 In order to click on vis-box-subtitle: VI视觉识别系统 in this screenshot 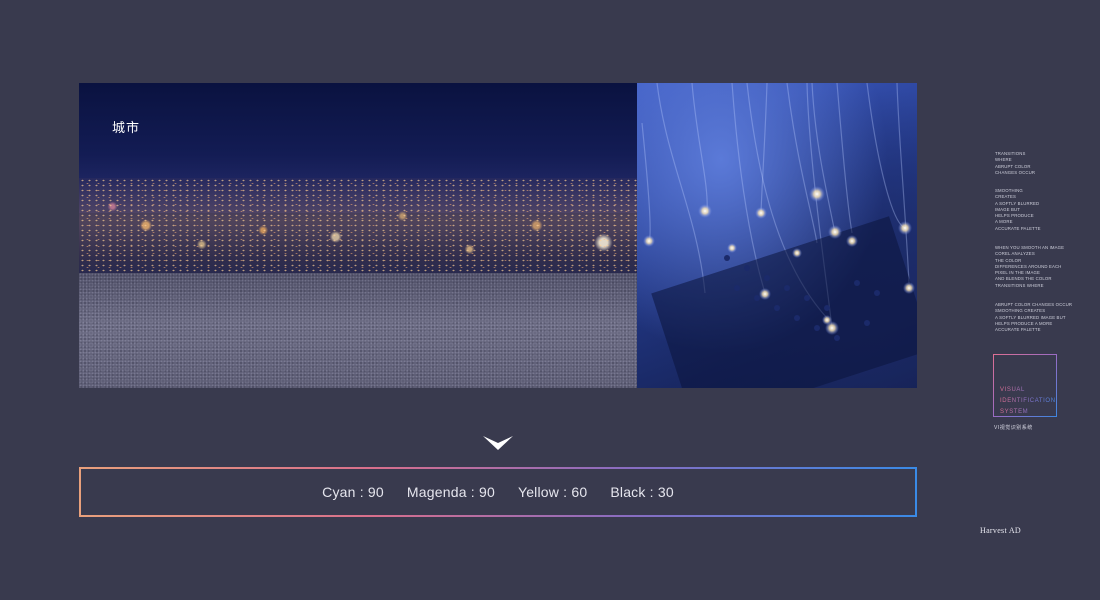, I will do `click(1013, 428)`.